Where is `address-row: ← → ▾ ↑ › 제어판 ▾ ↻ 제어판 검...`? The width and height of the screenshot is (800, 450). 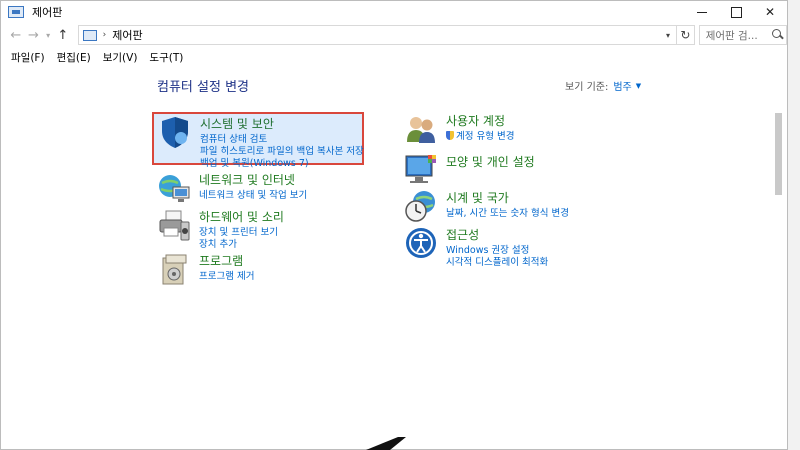
address-row: ← → ▾ ↑ › 제어판 ▾ ↻ 제어판 검... is located at coordinates (394, 35).